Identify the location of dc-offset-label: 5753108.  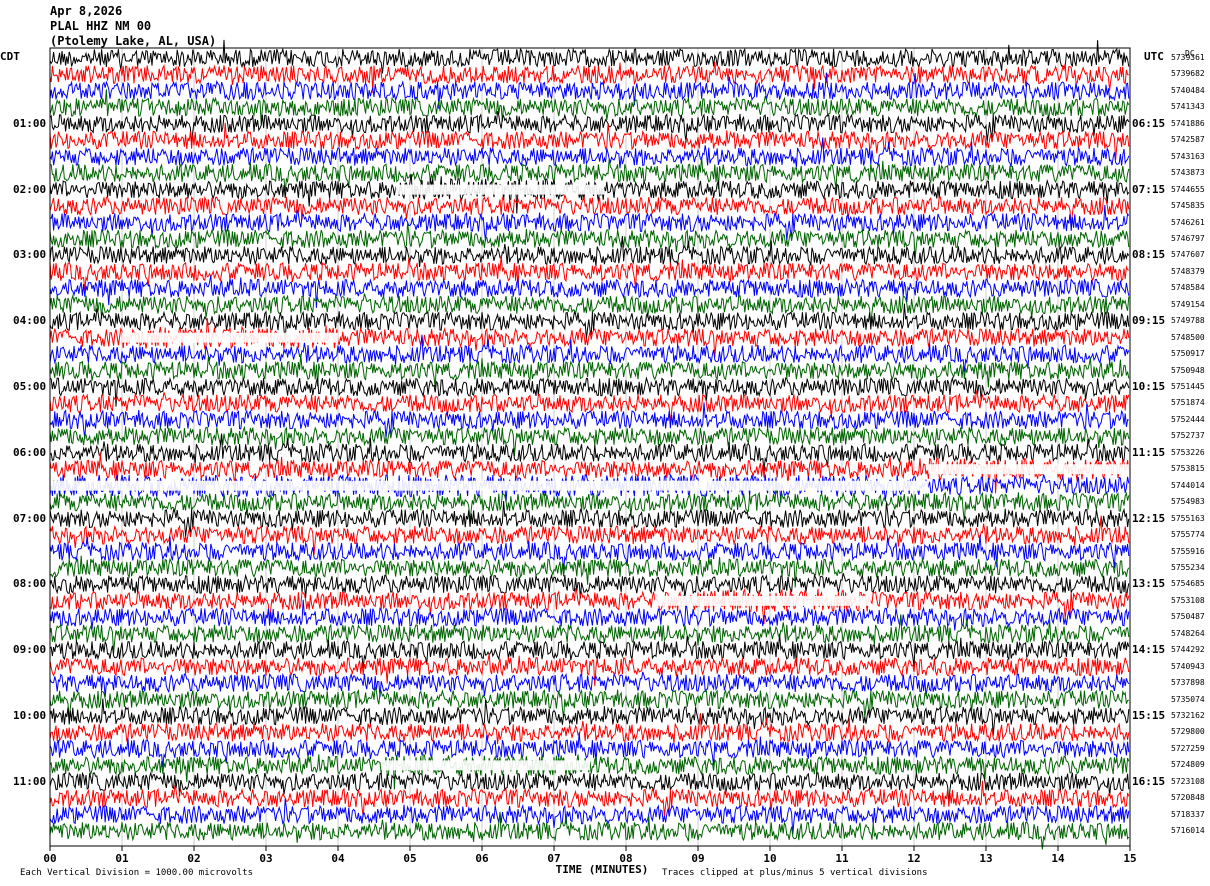
(1188, 600).